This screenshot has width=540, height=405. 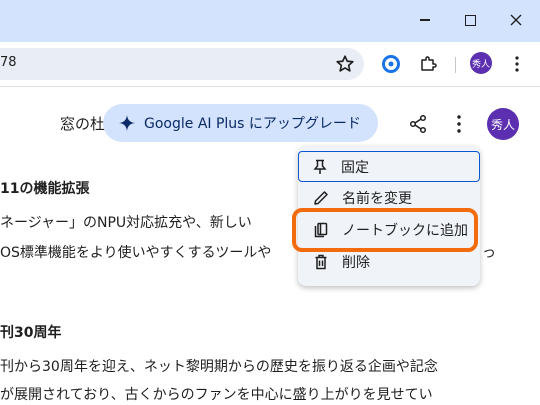 What do you see at coordinates (8, 62) in the screenshot?
I see `address-bar-url: 78` at bounding box center [8, 62].